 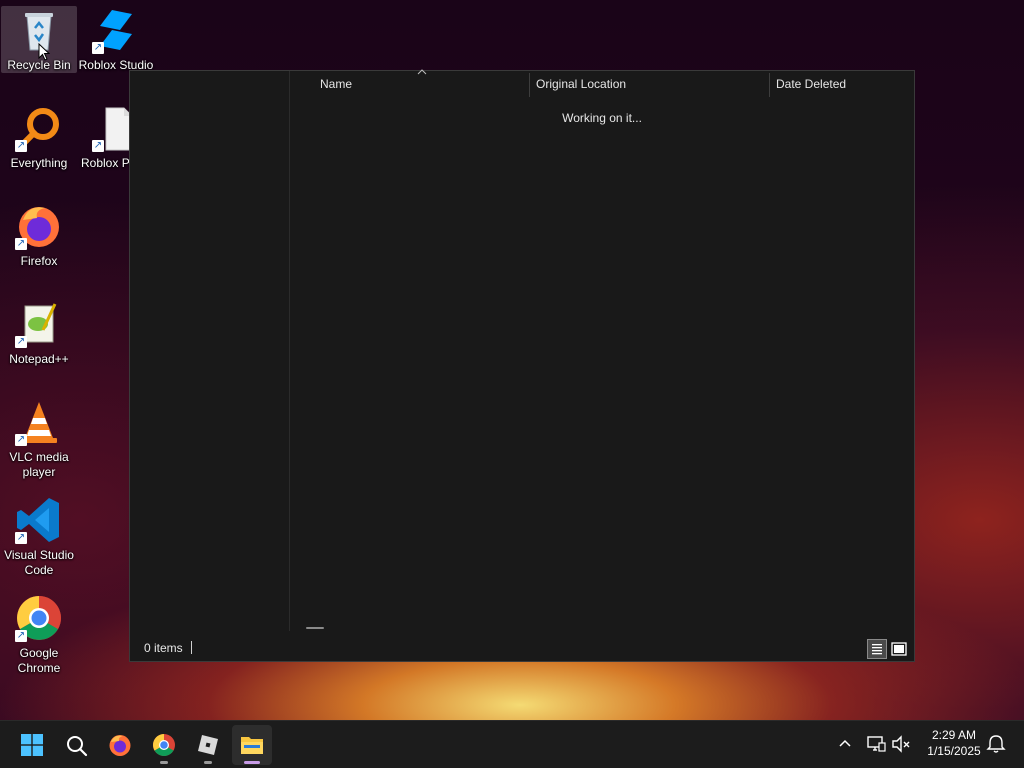 I want to click on vlc-icon: ↗, so click(x=39, y=422).